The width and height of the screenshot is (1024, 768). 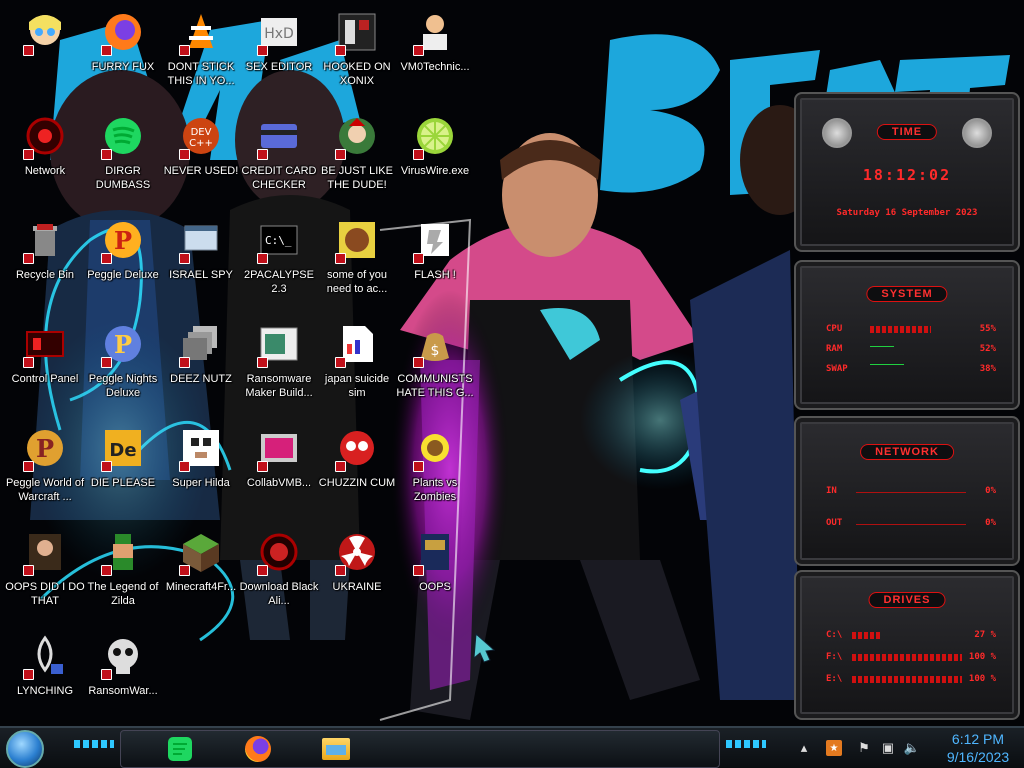 What do you see at coordinates (45, 366) in the screenshot?
I see `desktop-icon: Control Panel` at bounding box center [45, 366].